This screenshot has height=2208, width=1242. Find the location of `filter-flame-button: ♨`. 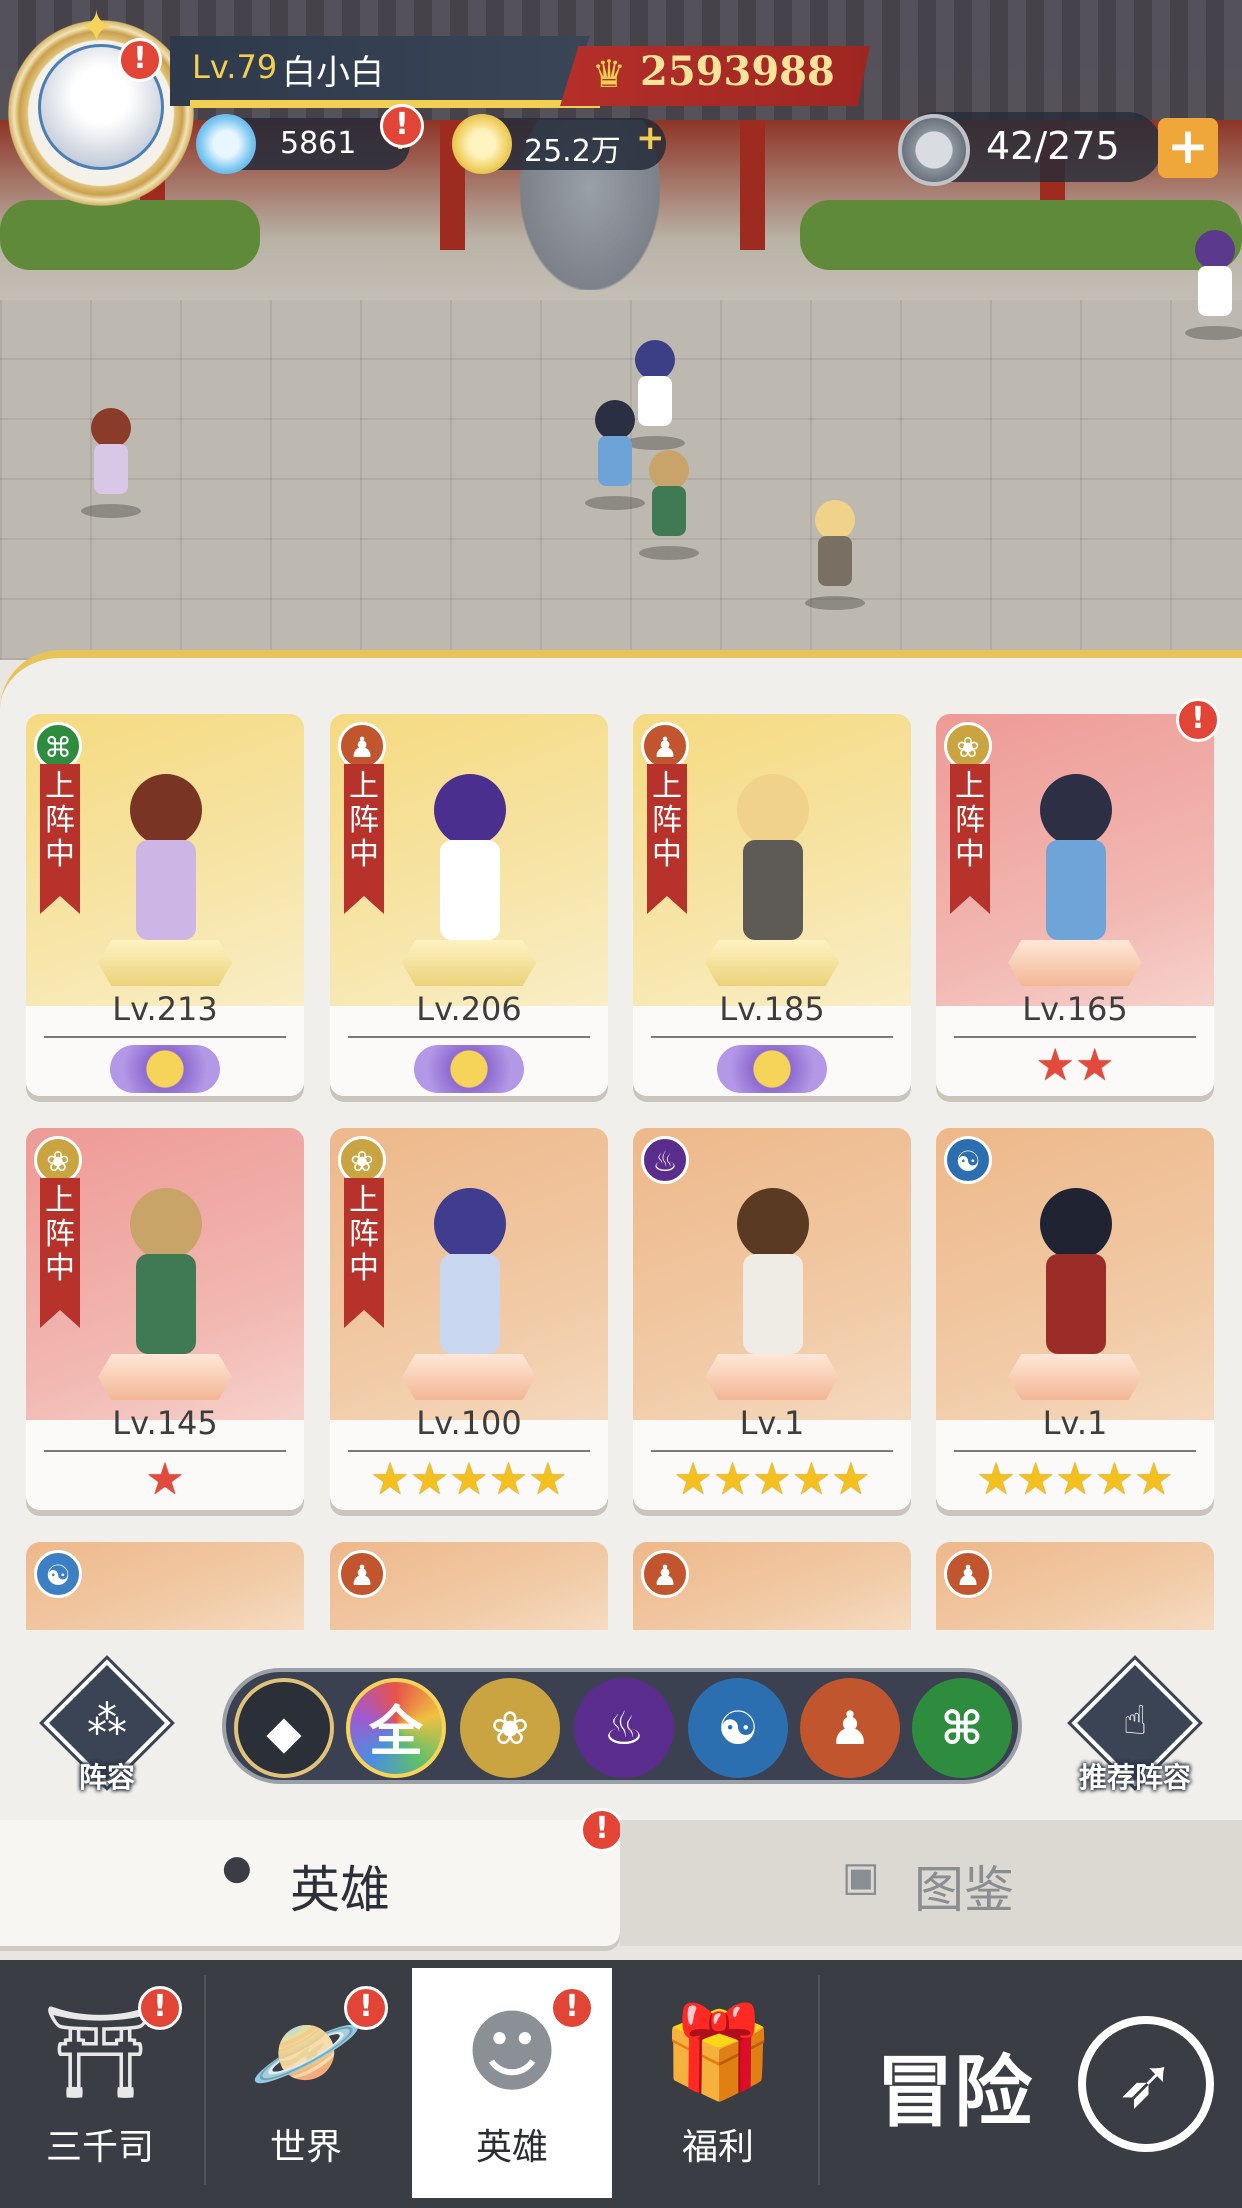

filter-flame-button: ♨ is located at coordinates (624, 1728).